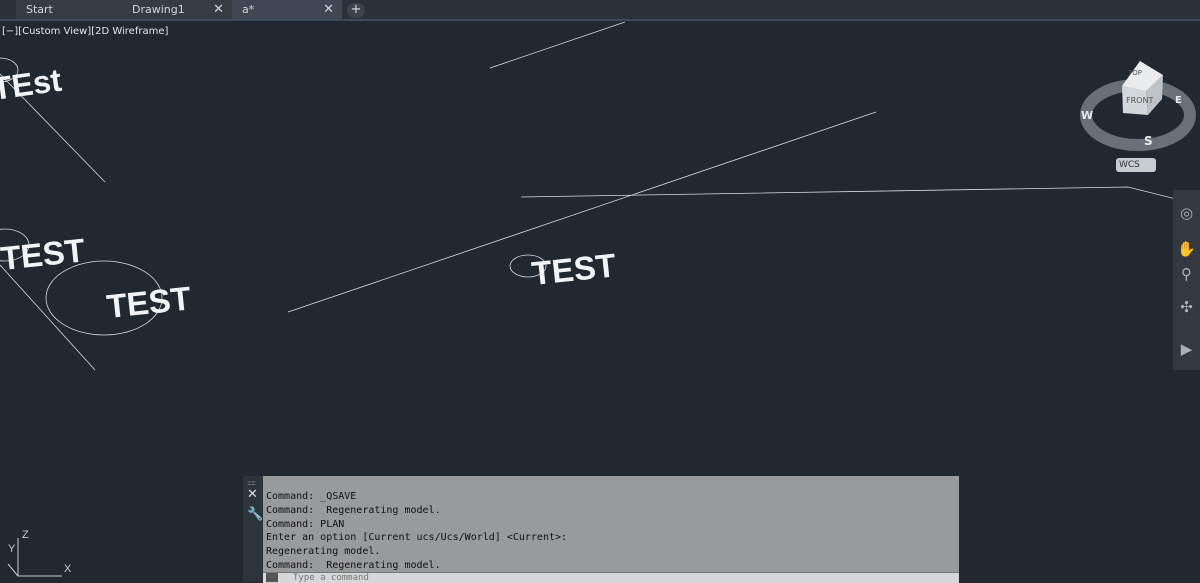  I want to click on steering-wheel-icon: ◎, so click(1186, 213).